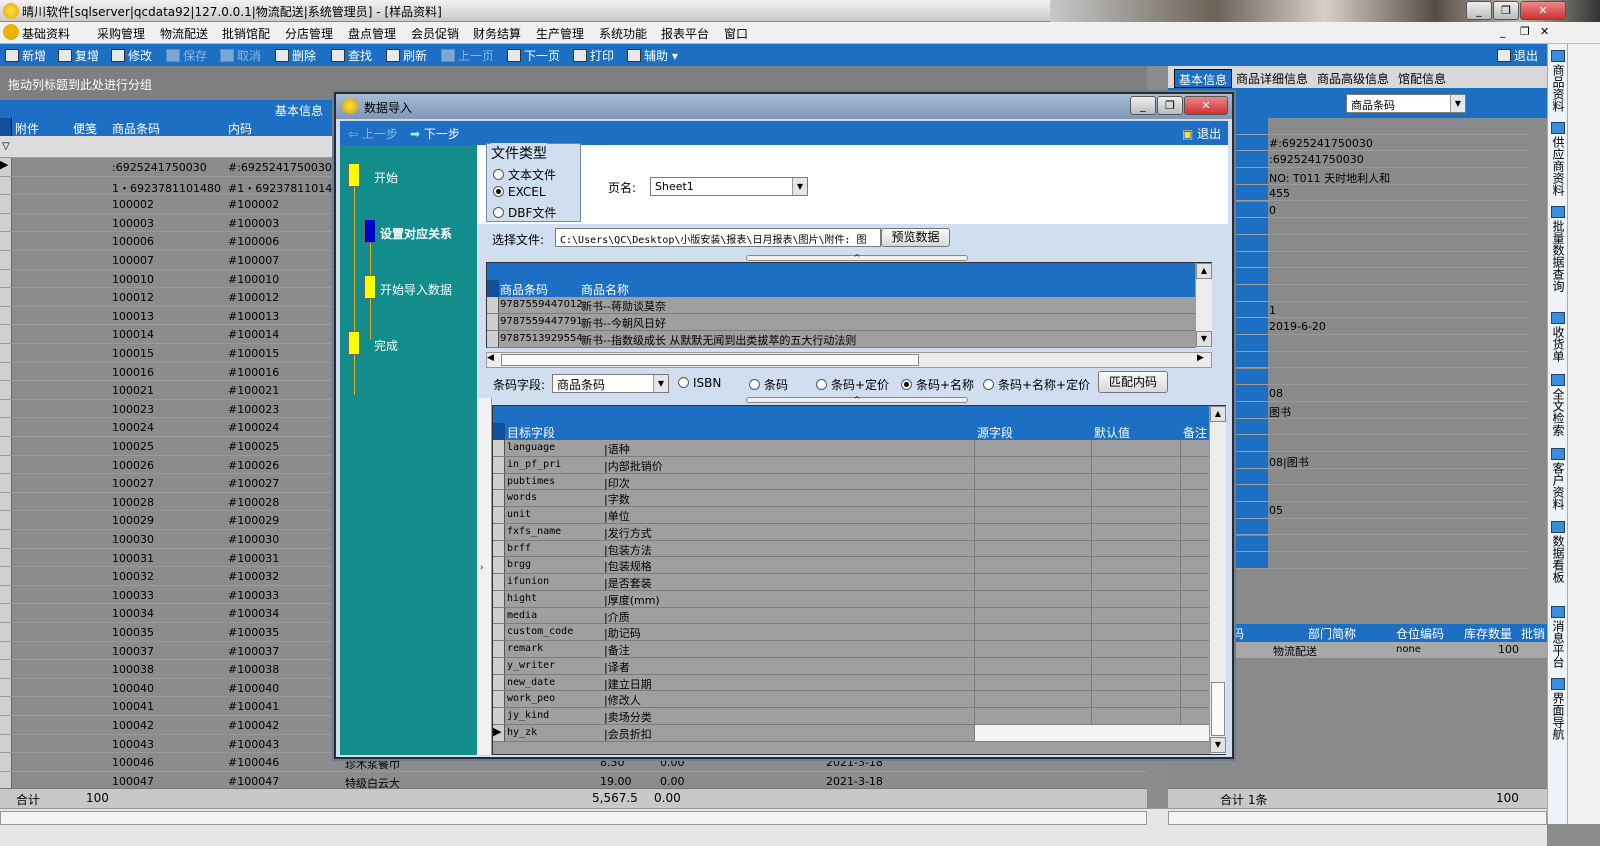  What do you see at coordinates (1143, 105) in the screenshot?
I see `dialog-minimize-icon: _` at bounding box center [1143, 105].